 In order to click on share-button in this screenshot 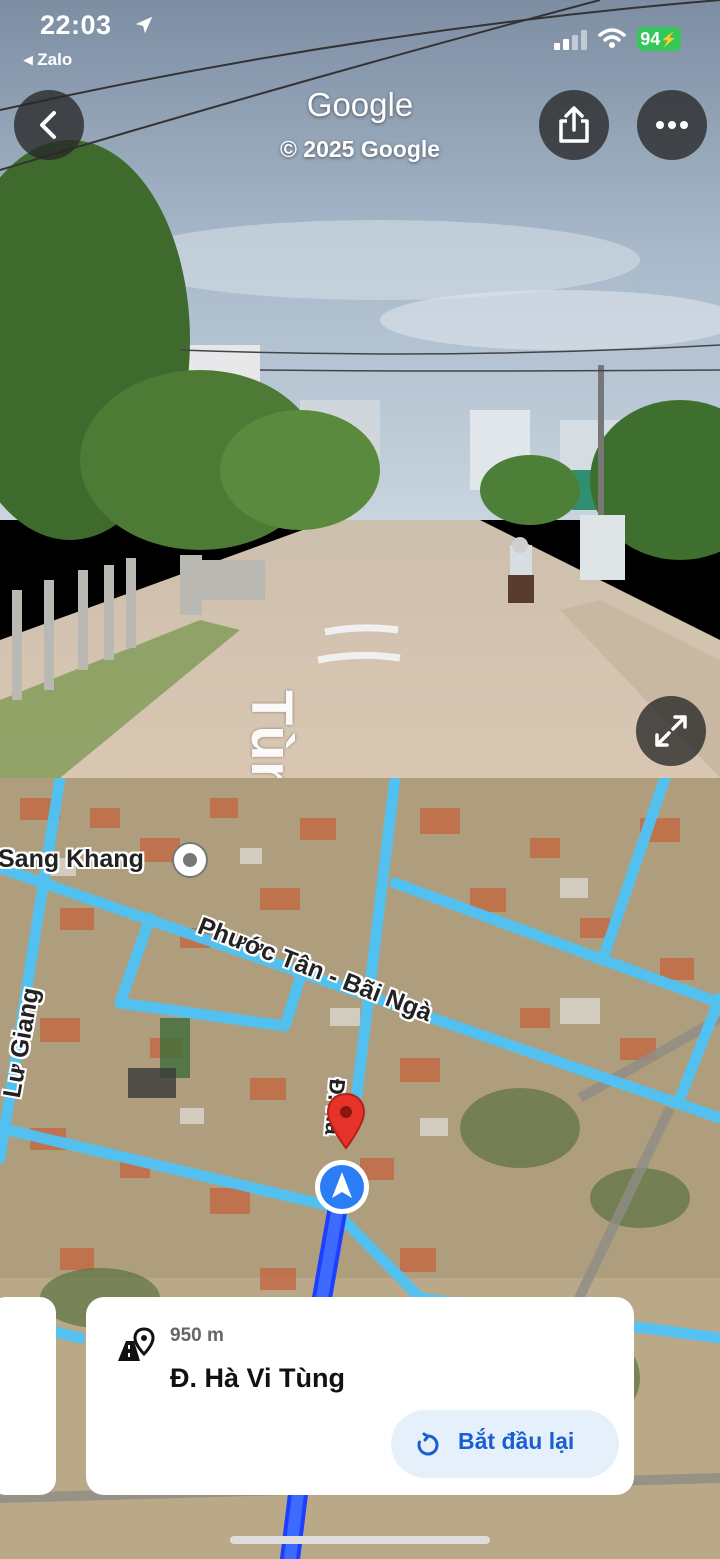, I will do `click(574, 125)`.